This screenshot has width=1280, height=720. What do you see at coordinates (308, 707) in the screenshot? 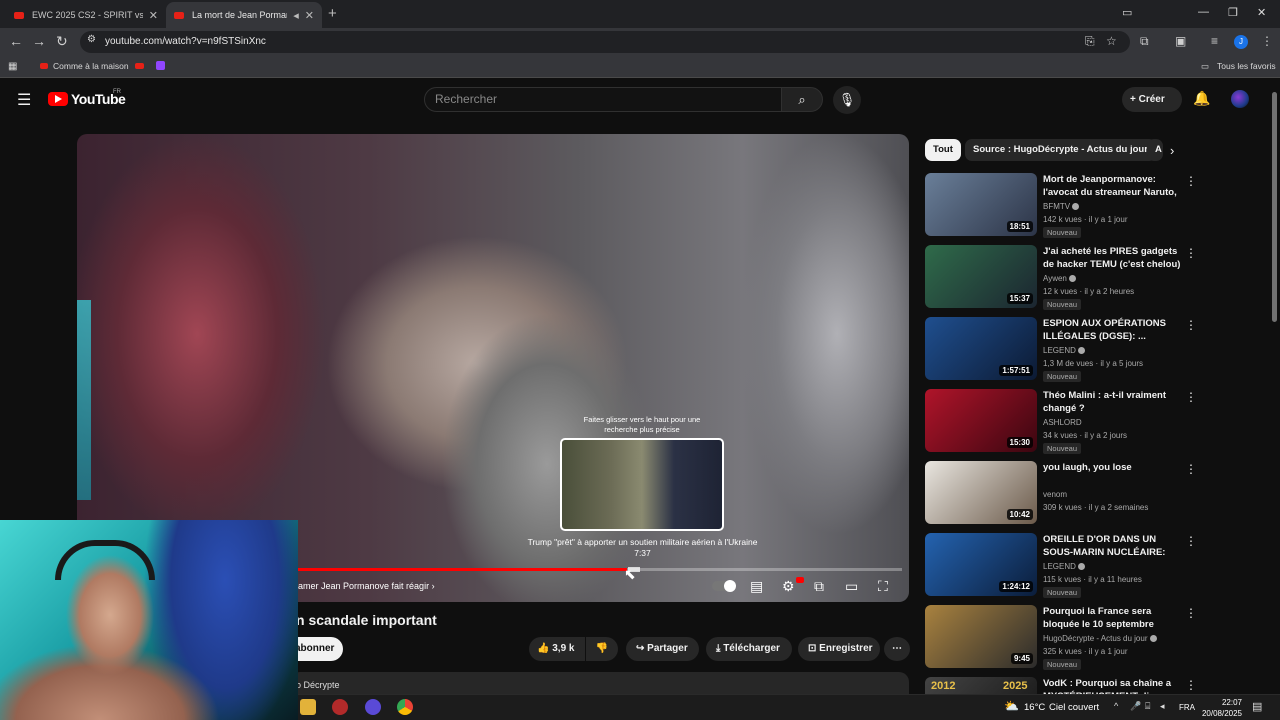
I see `file-explorer-icon` at bounding box center [308, 707].